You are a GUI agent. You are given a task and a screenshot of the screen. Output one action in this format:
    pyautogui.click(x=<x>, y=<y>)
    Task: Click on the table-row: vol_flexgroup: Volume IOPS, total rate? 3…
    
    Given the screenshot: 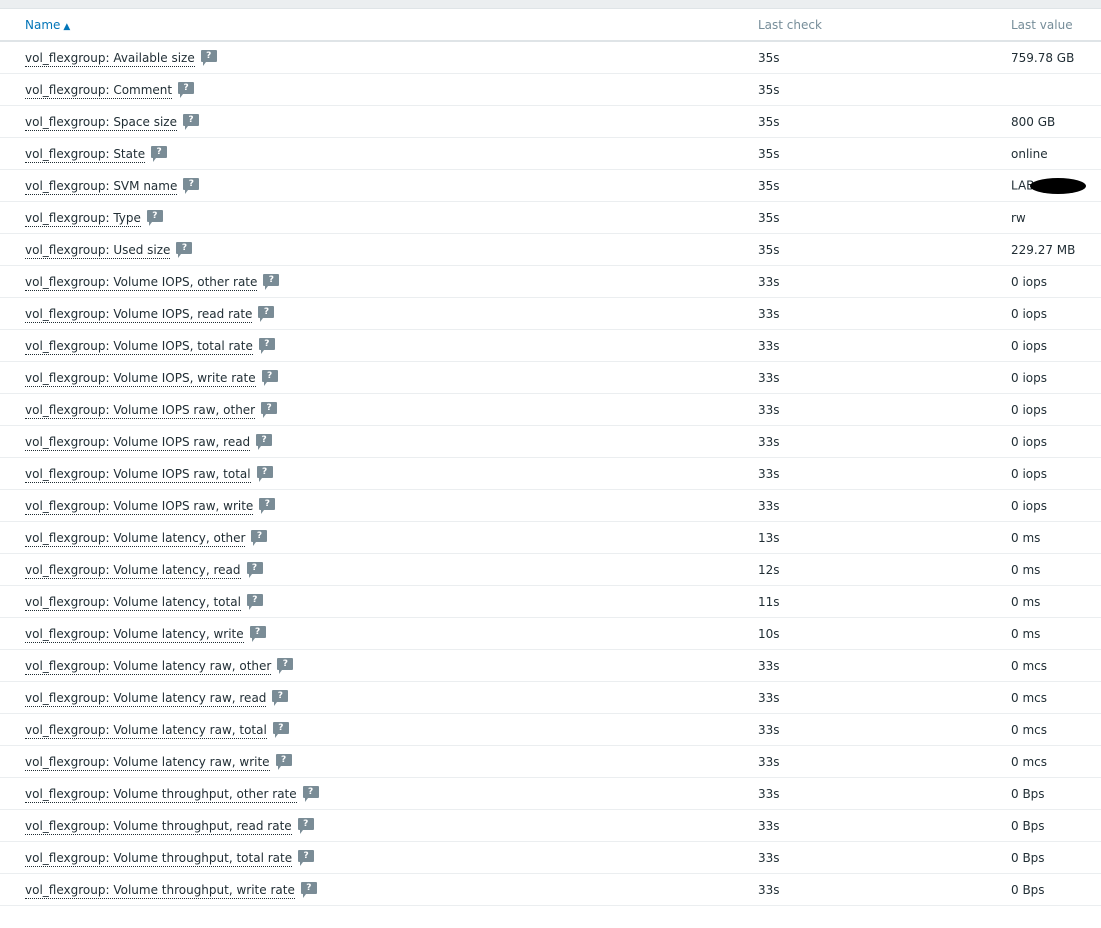 What is the action you would take?
    pyautogui.click(x=550, y=345)
    